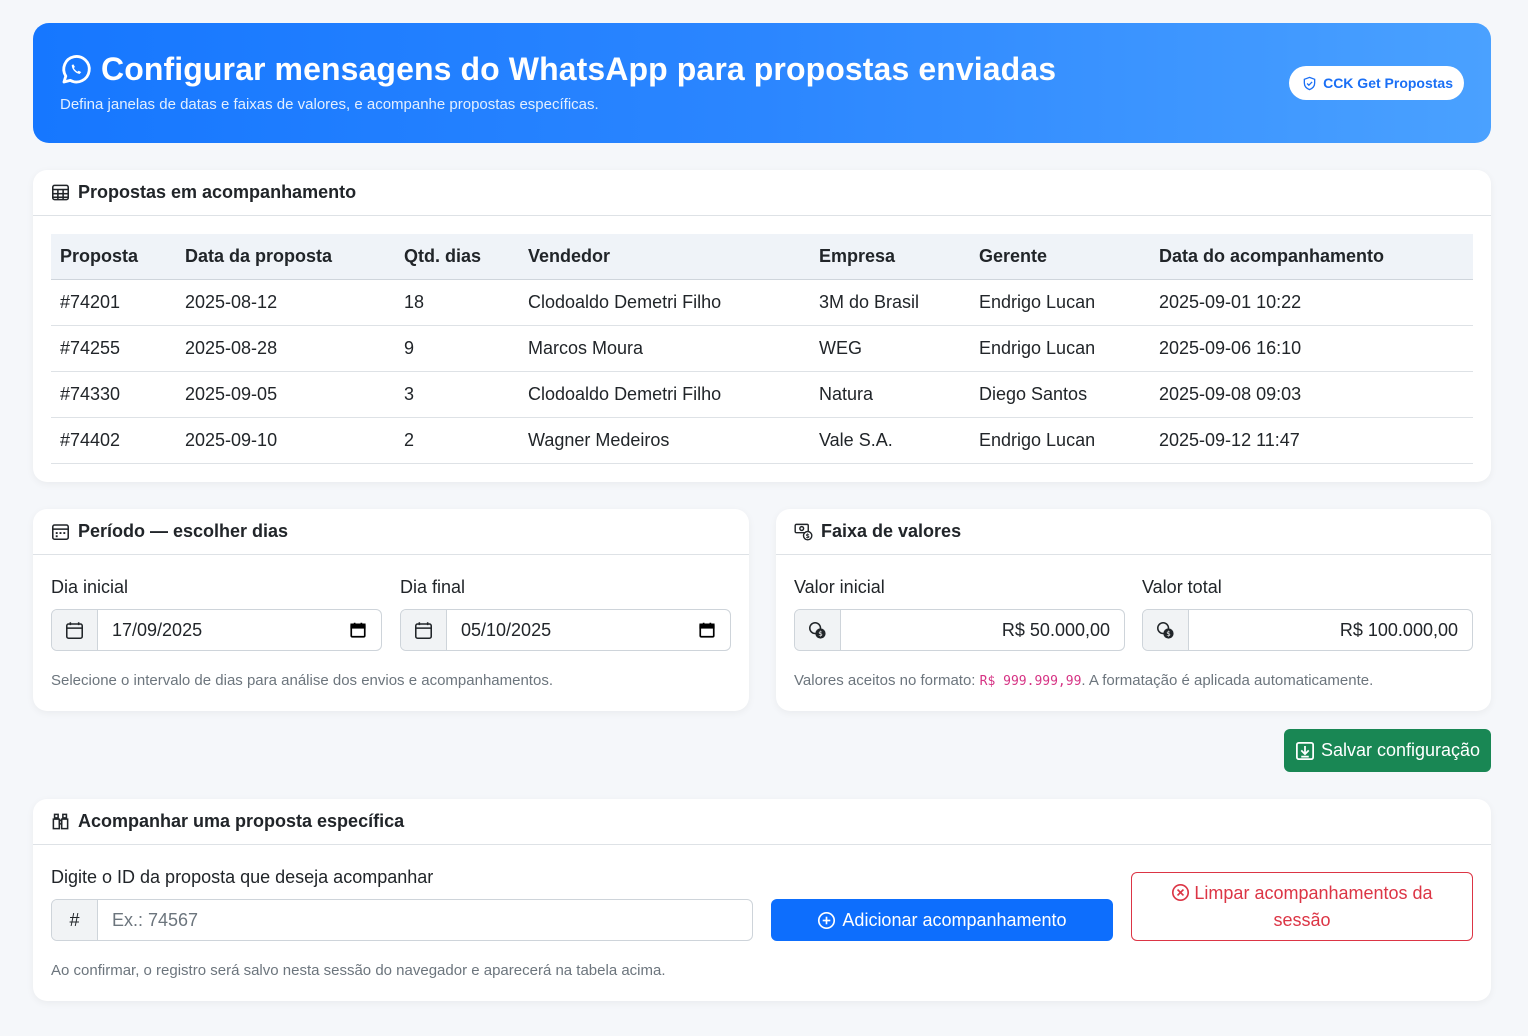 Image resolution: width=1528 pixels, height=1036 pixels. Describe the element at coordinates (239, 630) in the screenshot. I see `start-date-input: 17/09/2025` at that location.